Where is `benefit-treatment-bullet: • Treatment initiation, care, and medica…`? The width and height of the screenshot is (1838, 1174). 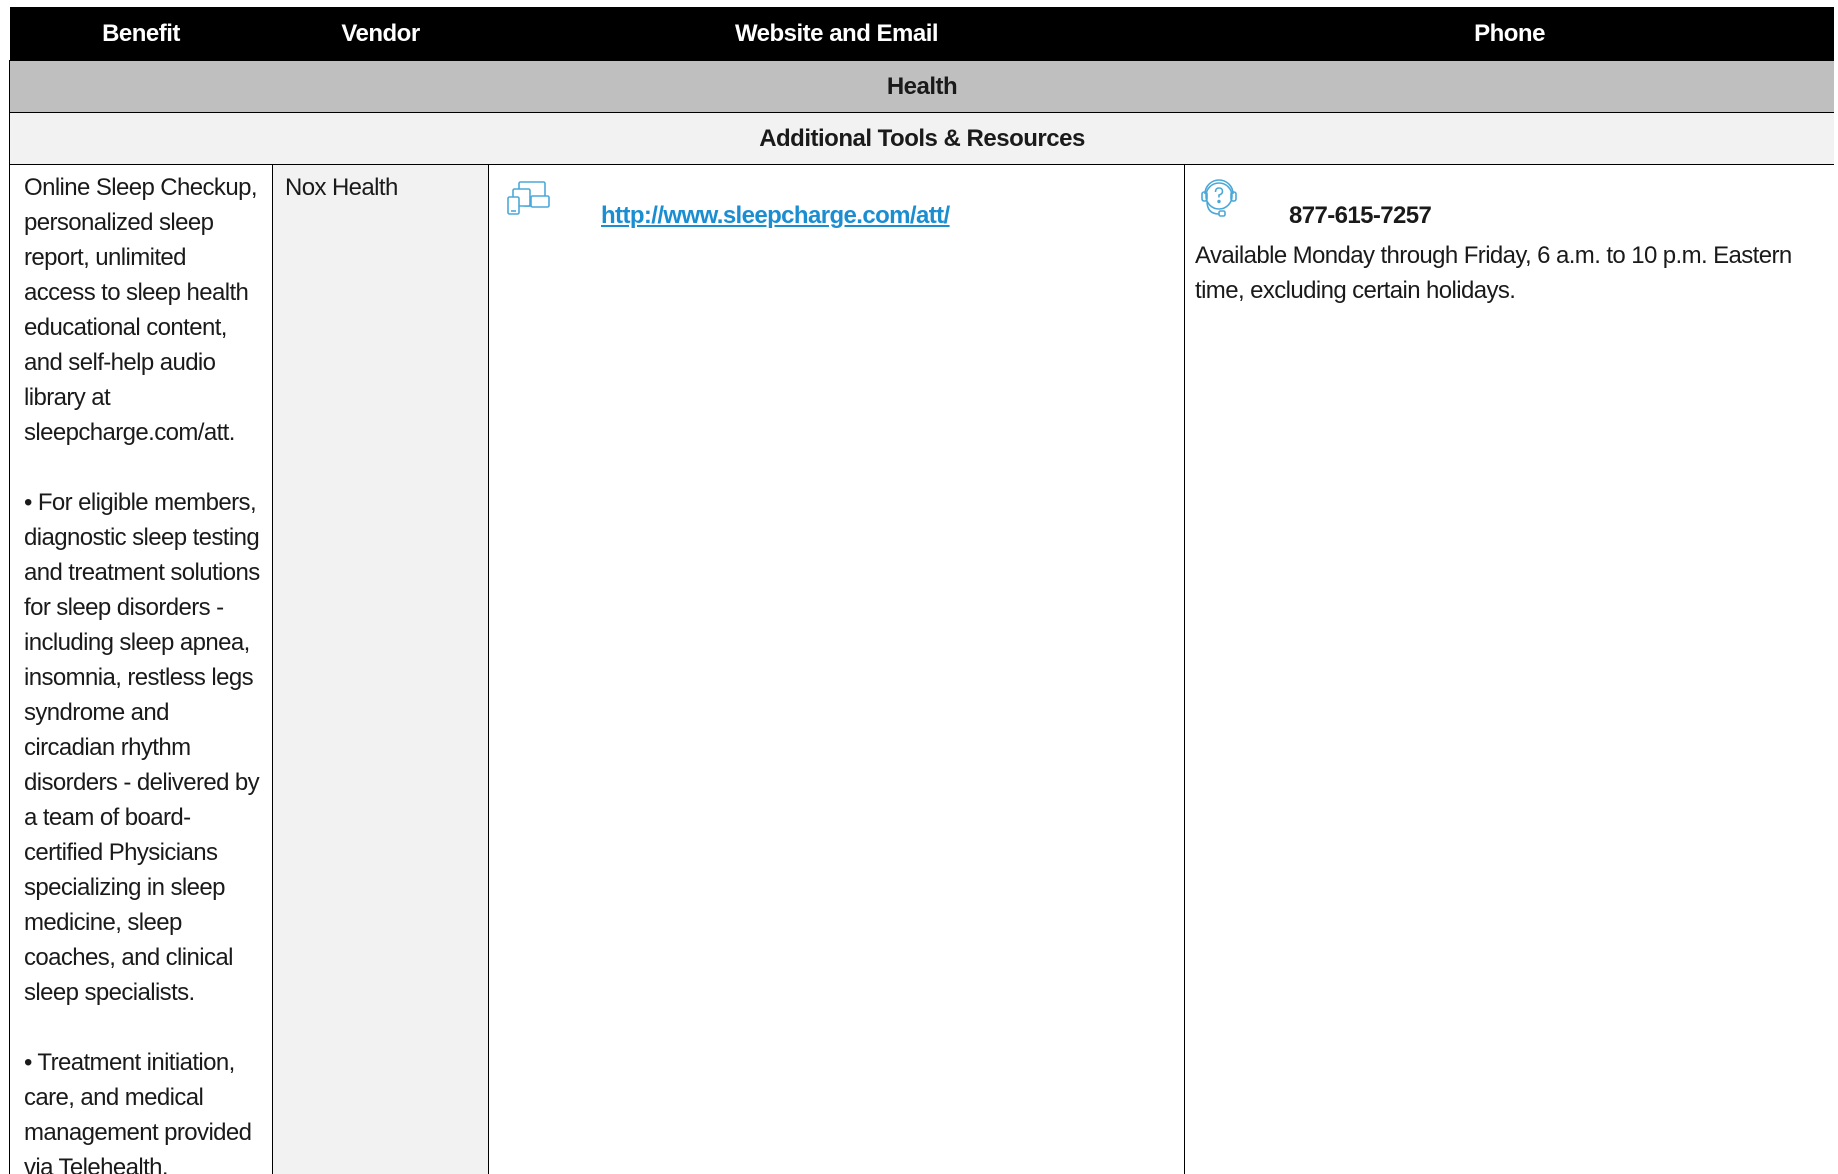 benefit-treatment-bullet: • Treatment initiation, care, and medica… is located at coordinates (138, 1111).